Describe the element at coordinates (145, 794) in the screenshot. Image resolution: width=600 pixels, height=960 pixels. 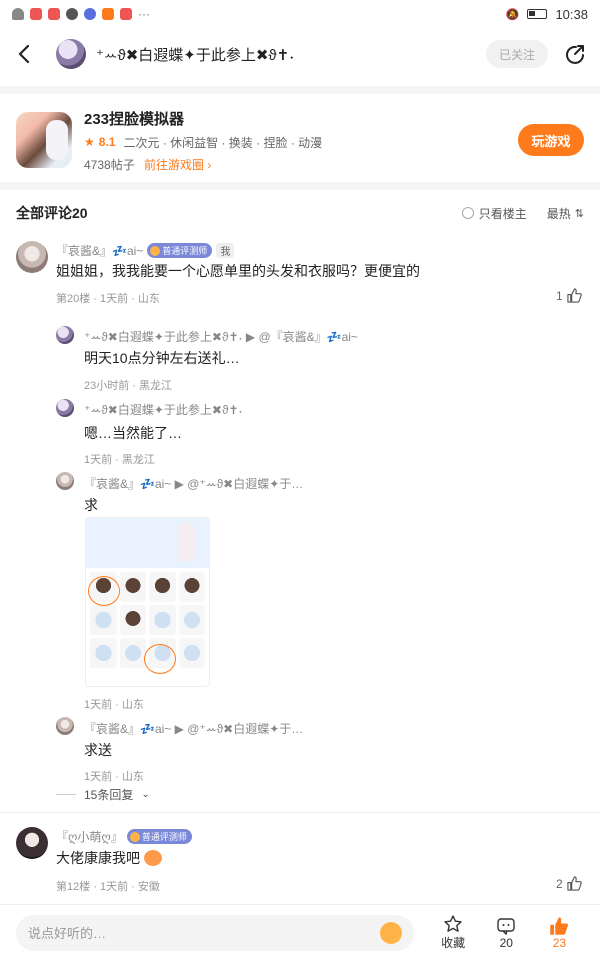
I see `chevron-down-icon: ⌄` at that location.